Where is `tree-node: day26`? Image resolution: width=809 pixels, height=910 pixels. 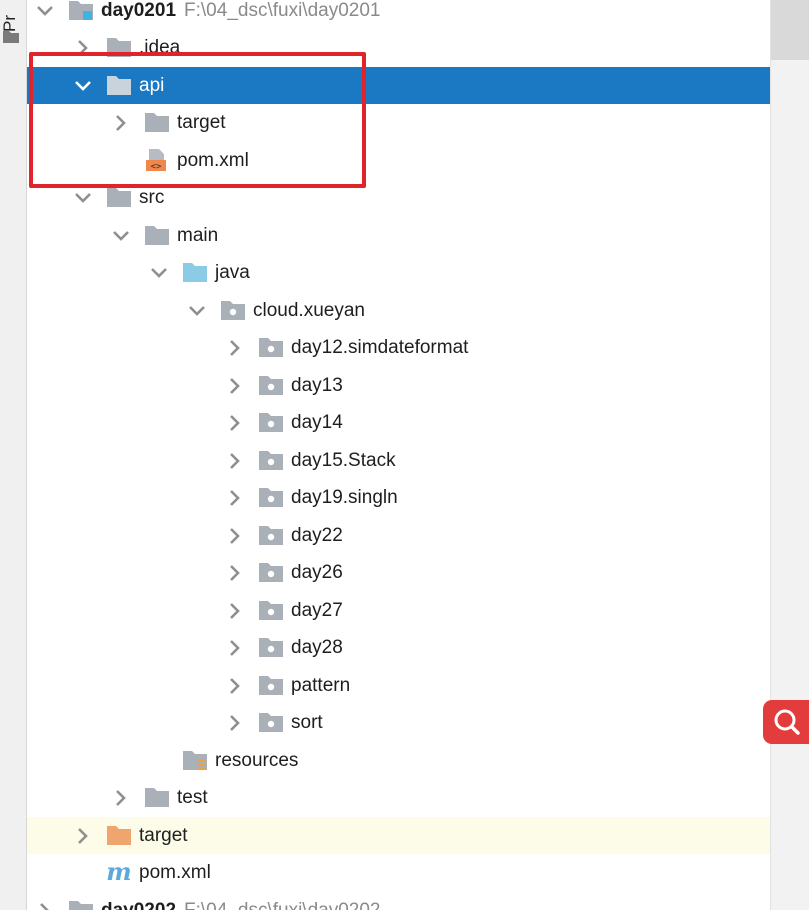
tree-node: day26 is located at coordinates (398, 572).